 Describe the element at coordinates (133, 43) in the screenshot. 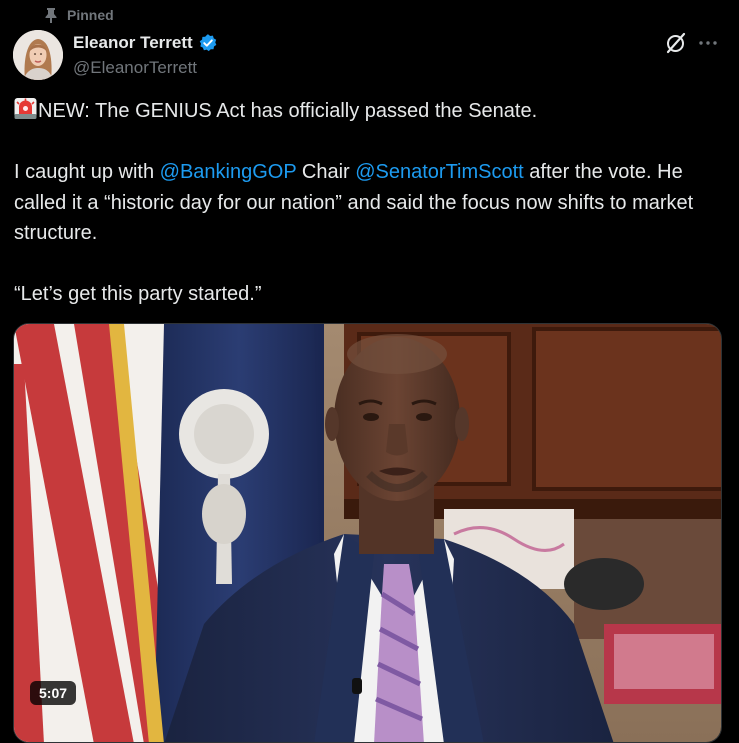

I see `author-name: Eleanor Terrett` at that location.